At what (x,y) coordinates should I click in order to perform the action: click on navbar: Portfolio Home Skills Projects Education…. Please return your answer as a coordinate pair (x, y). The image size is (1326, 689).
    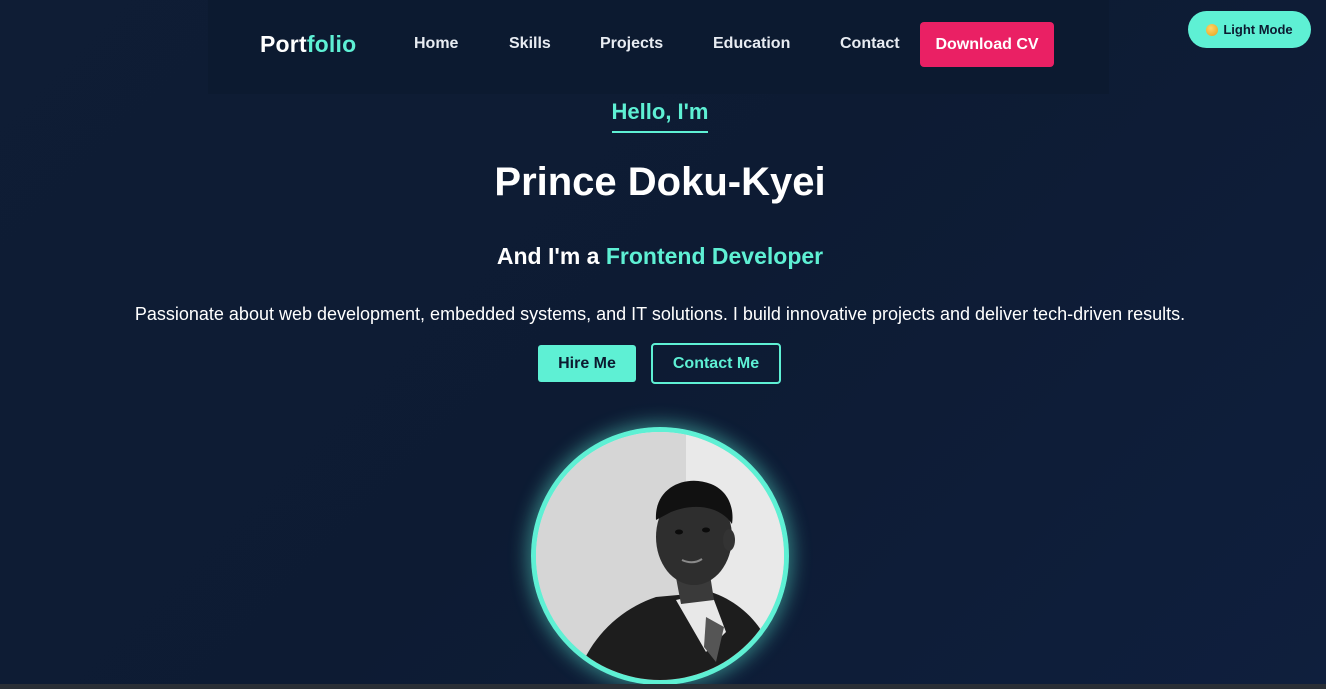
    Looking at the image, I should click on (658, 47).